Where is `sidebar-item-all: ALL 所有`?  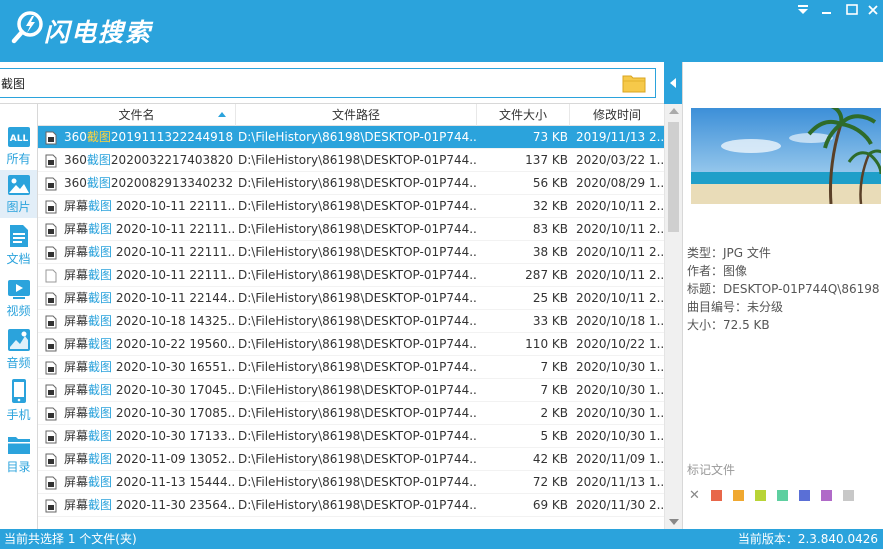
sidebar-item-all: ALL 所有 is located at coordinates (18, 146).